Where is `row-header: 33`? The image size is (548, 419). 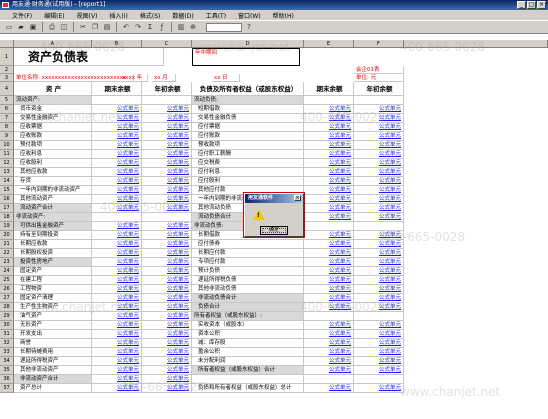
row-header: 33 is located at coordinates (7, 352).